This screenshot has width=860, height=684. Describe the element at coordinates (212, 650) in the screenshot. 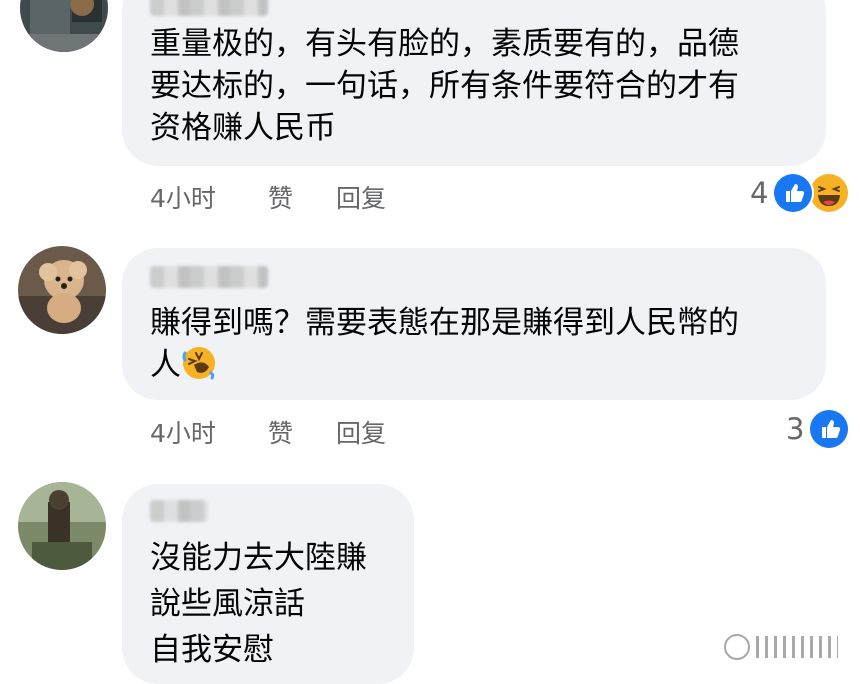

I see `comment-line: 自我安慰` at that location.